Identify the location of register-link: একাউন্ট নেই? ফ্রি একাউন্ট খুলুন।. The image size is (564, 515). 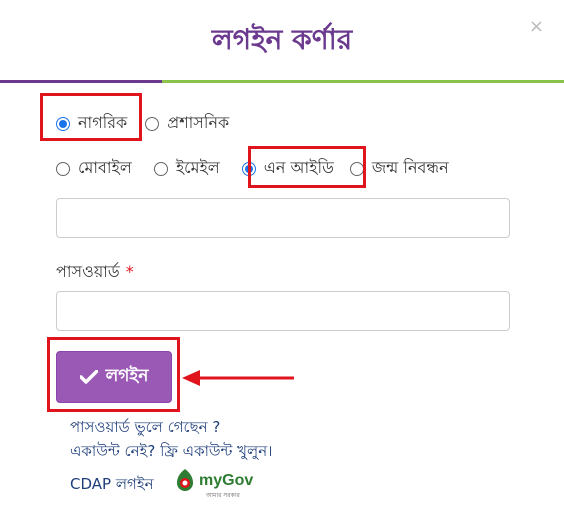
(171, 452).